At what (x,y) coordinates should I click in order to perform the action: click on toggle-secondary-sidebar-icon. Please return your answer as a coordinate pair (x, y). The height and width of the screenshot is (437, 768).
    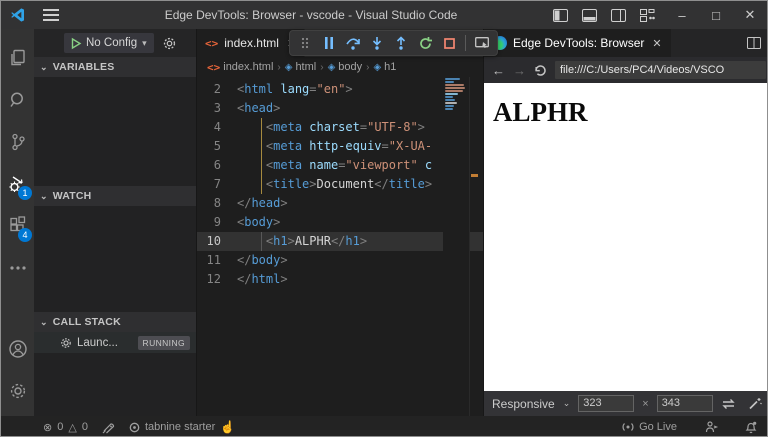
    Looking at the image, I should click on (618, 15).